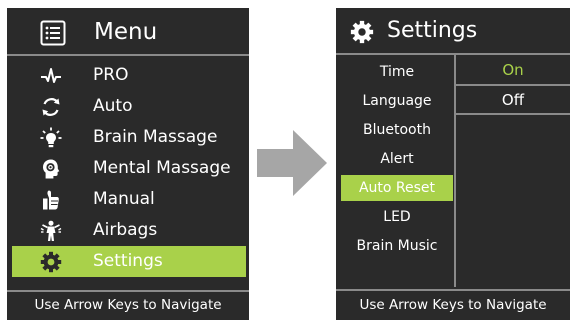 Image resolution: width=575 pixels, height=321 pixels. I want to click on menu-title: Menu, so click(126, 32).